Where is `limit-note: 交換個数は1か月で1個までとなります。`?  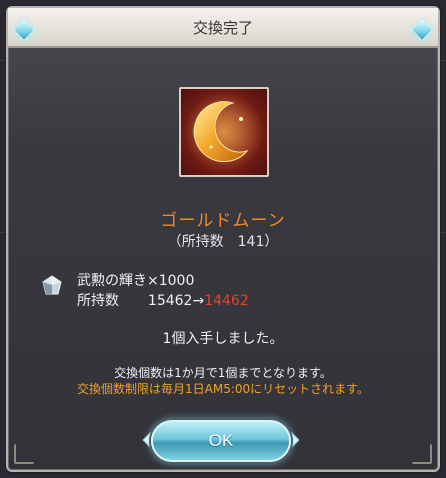
limit-note: 交換個数は1か月で1個までとなります。 is located at coordinates (223, 373).